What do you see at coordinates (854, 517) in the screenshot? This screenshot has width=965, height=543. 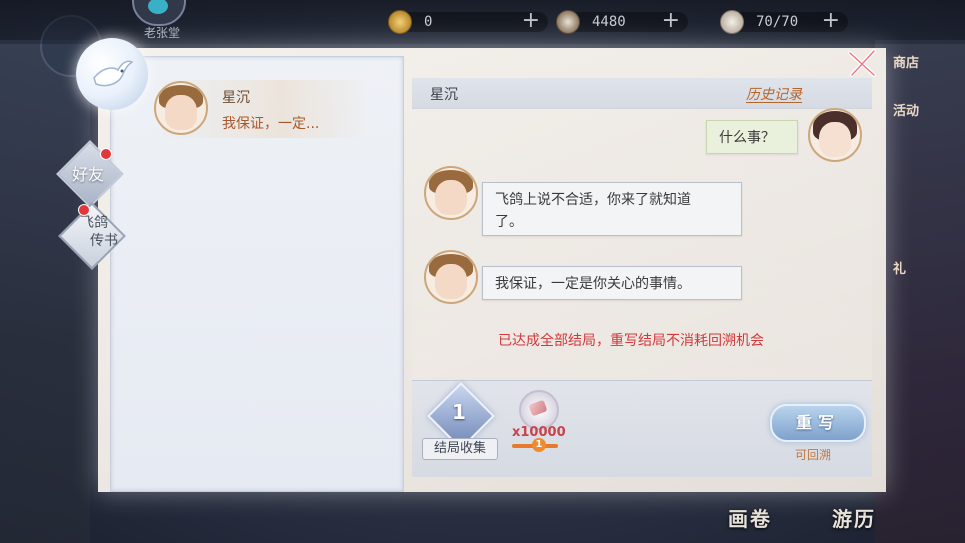 I see `travel-nav-label: 游历` at bounding box center [854, 517].